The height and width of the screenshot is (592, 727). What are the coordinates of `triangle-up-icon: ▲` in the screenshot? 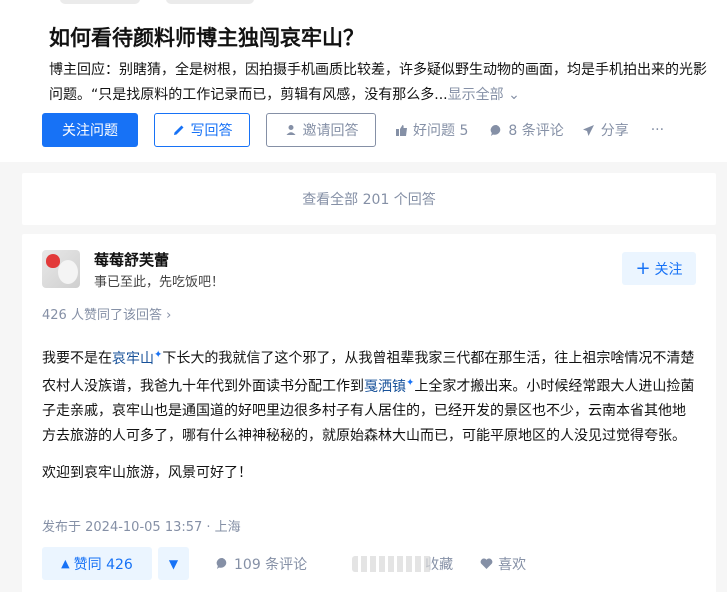 It's located at (65, 563).